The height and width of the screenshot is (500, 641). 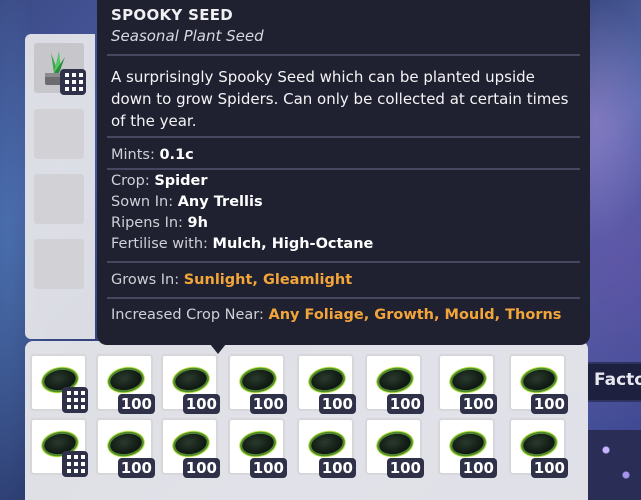 What do you see at coordinates (293, 244) in the screenshot?
I see `fertilise-value: Mulch, High-Octane` at bounding box center [293, 244].